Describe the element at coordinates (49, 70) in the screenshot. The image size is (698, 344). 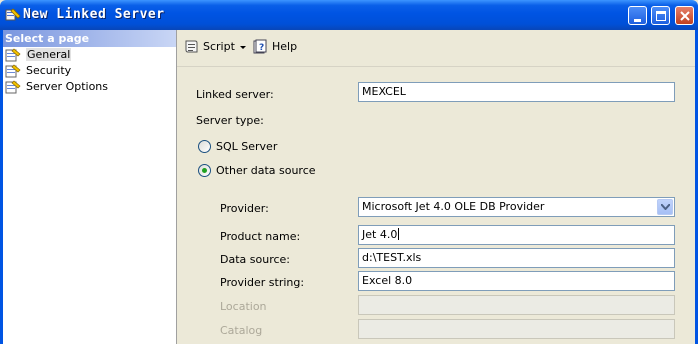
I see `page-item-label: Security` at that location.